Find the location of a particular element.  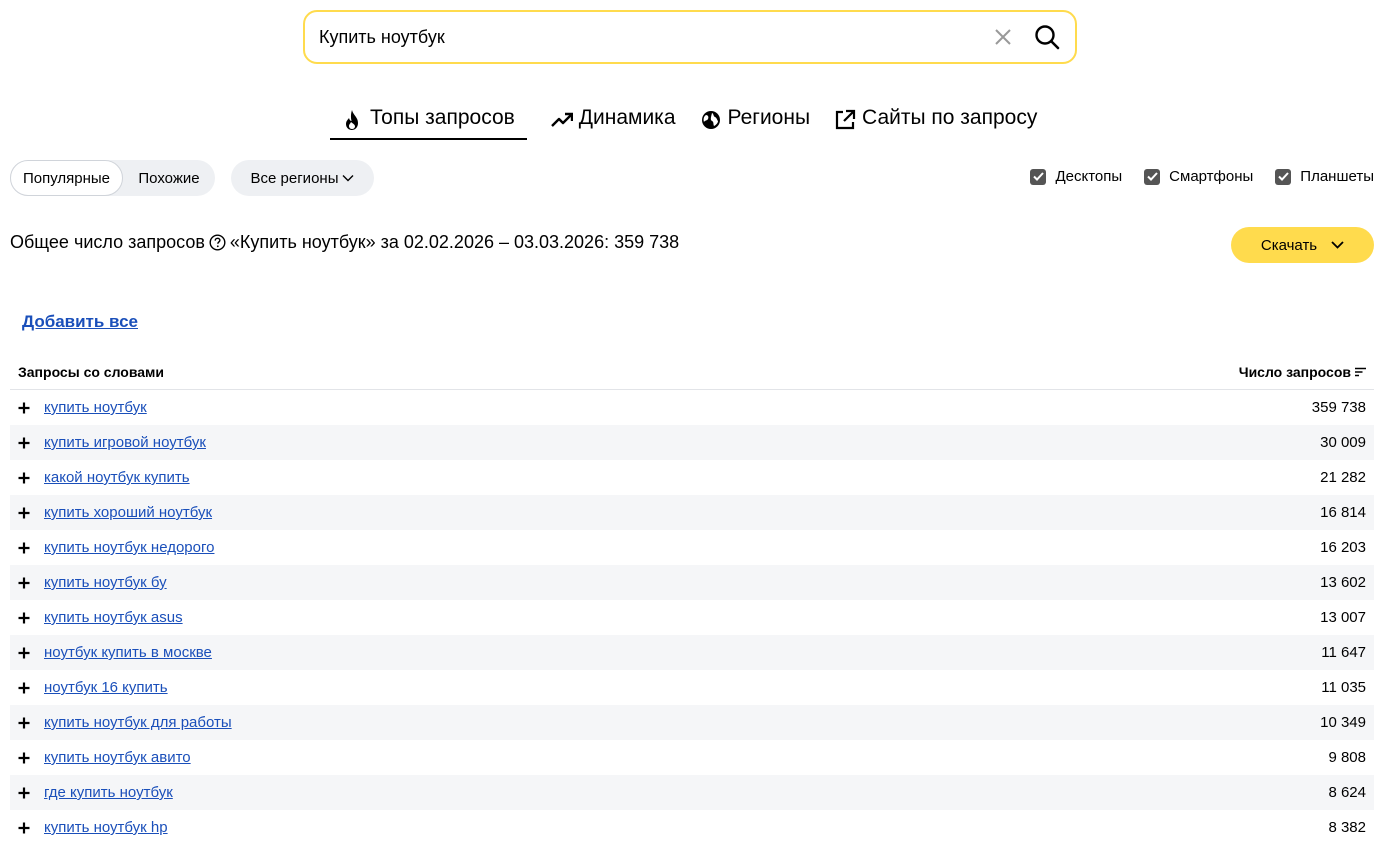

tab-label: Регионы is located at coordinates (769, 117).